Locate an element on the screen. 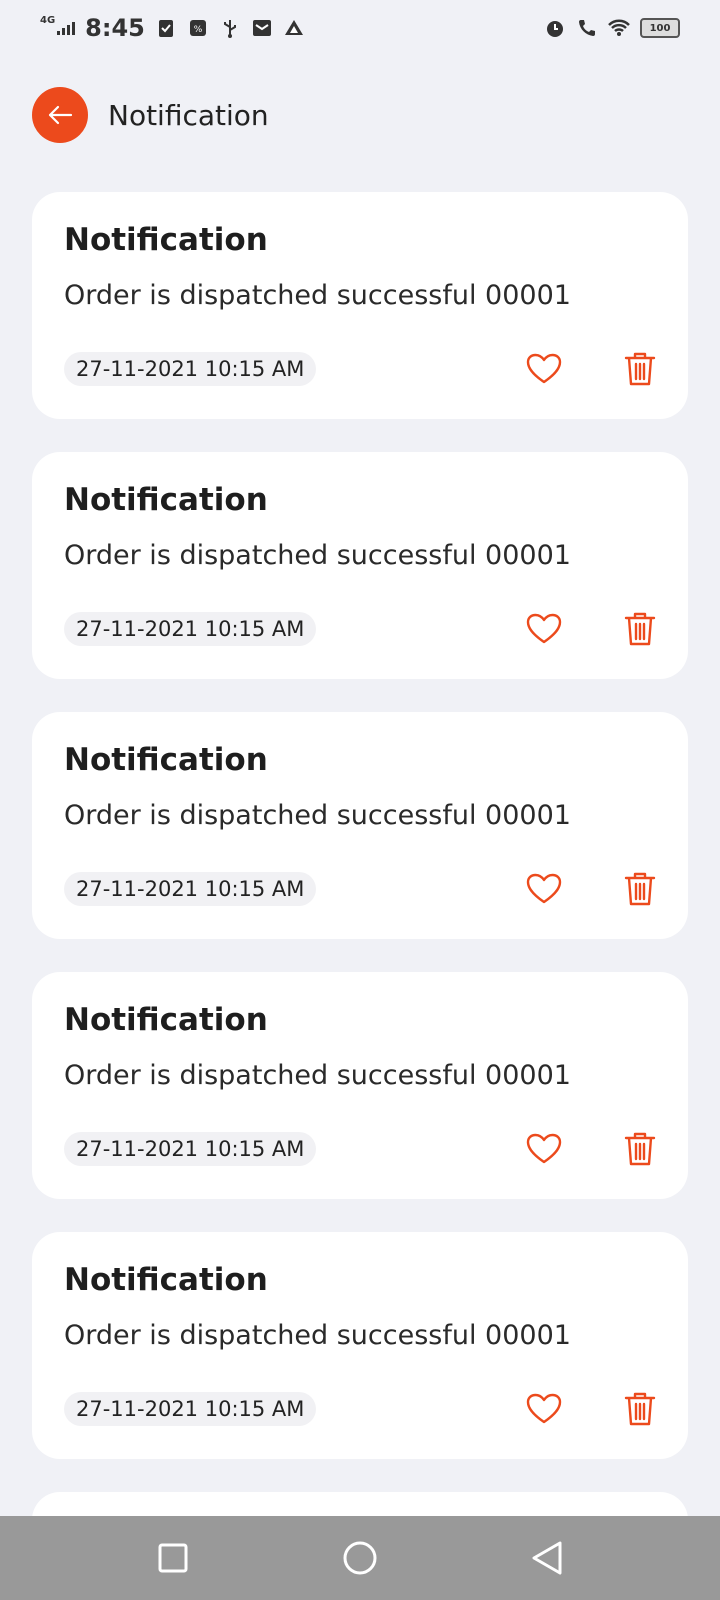  wifi-calling-icon is located at coordinates (587, 28).